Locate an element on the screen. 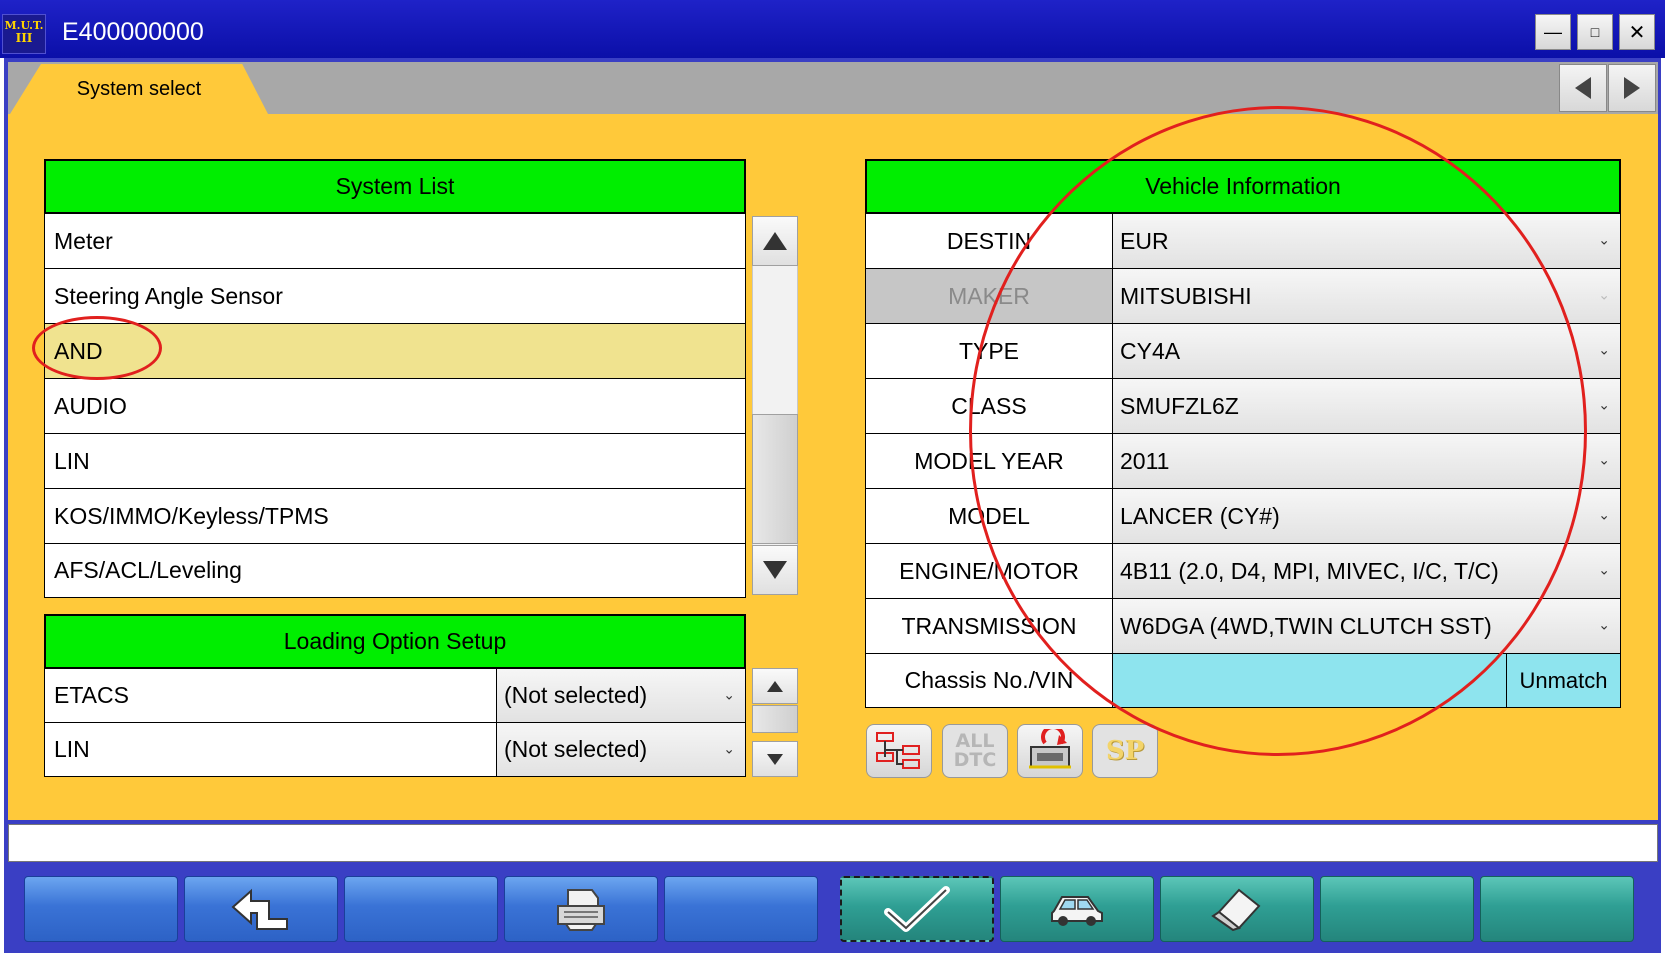 This screenshot has height=957, width=1665. status-bar is located at coordinates (833, 843).